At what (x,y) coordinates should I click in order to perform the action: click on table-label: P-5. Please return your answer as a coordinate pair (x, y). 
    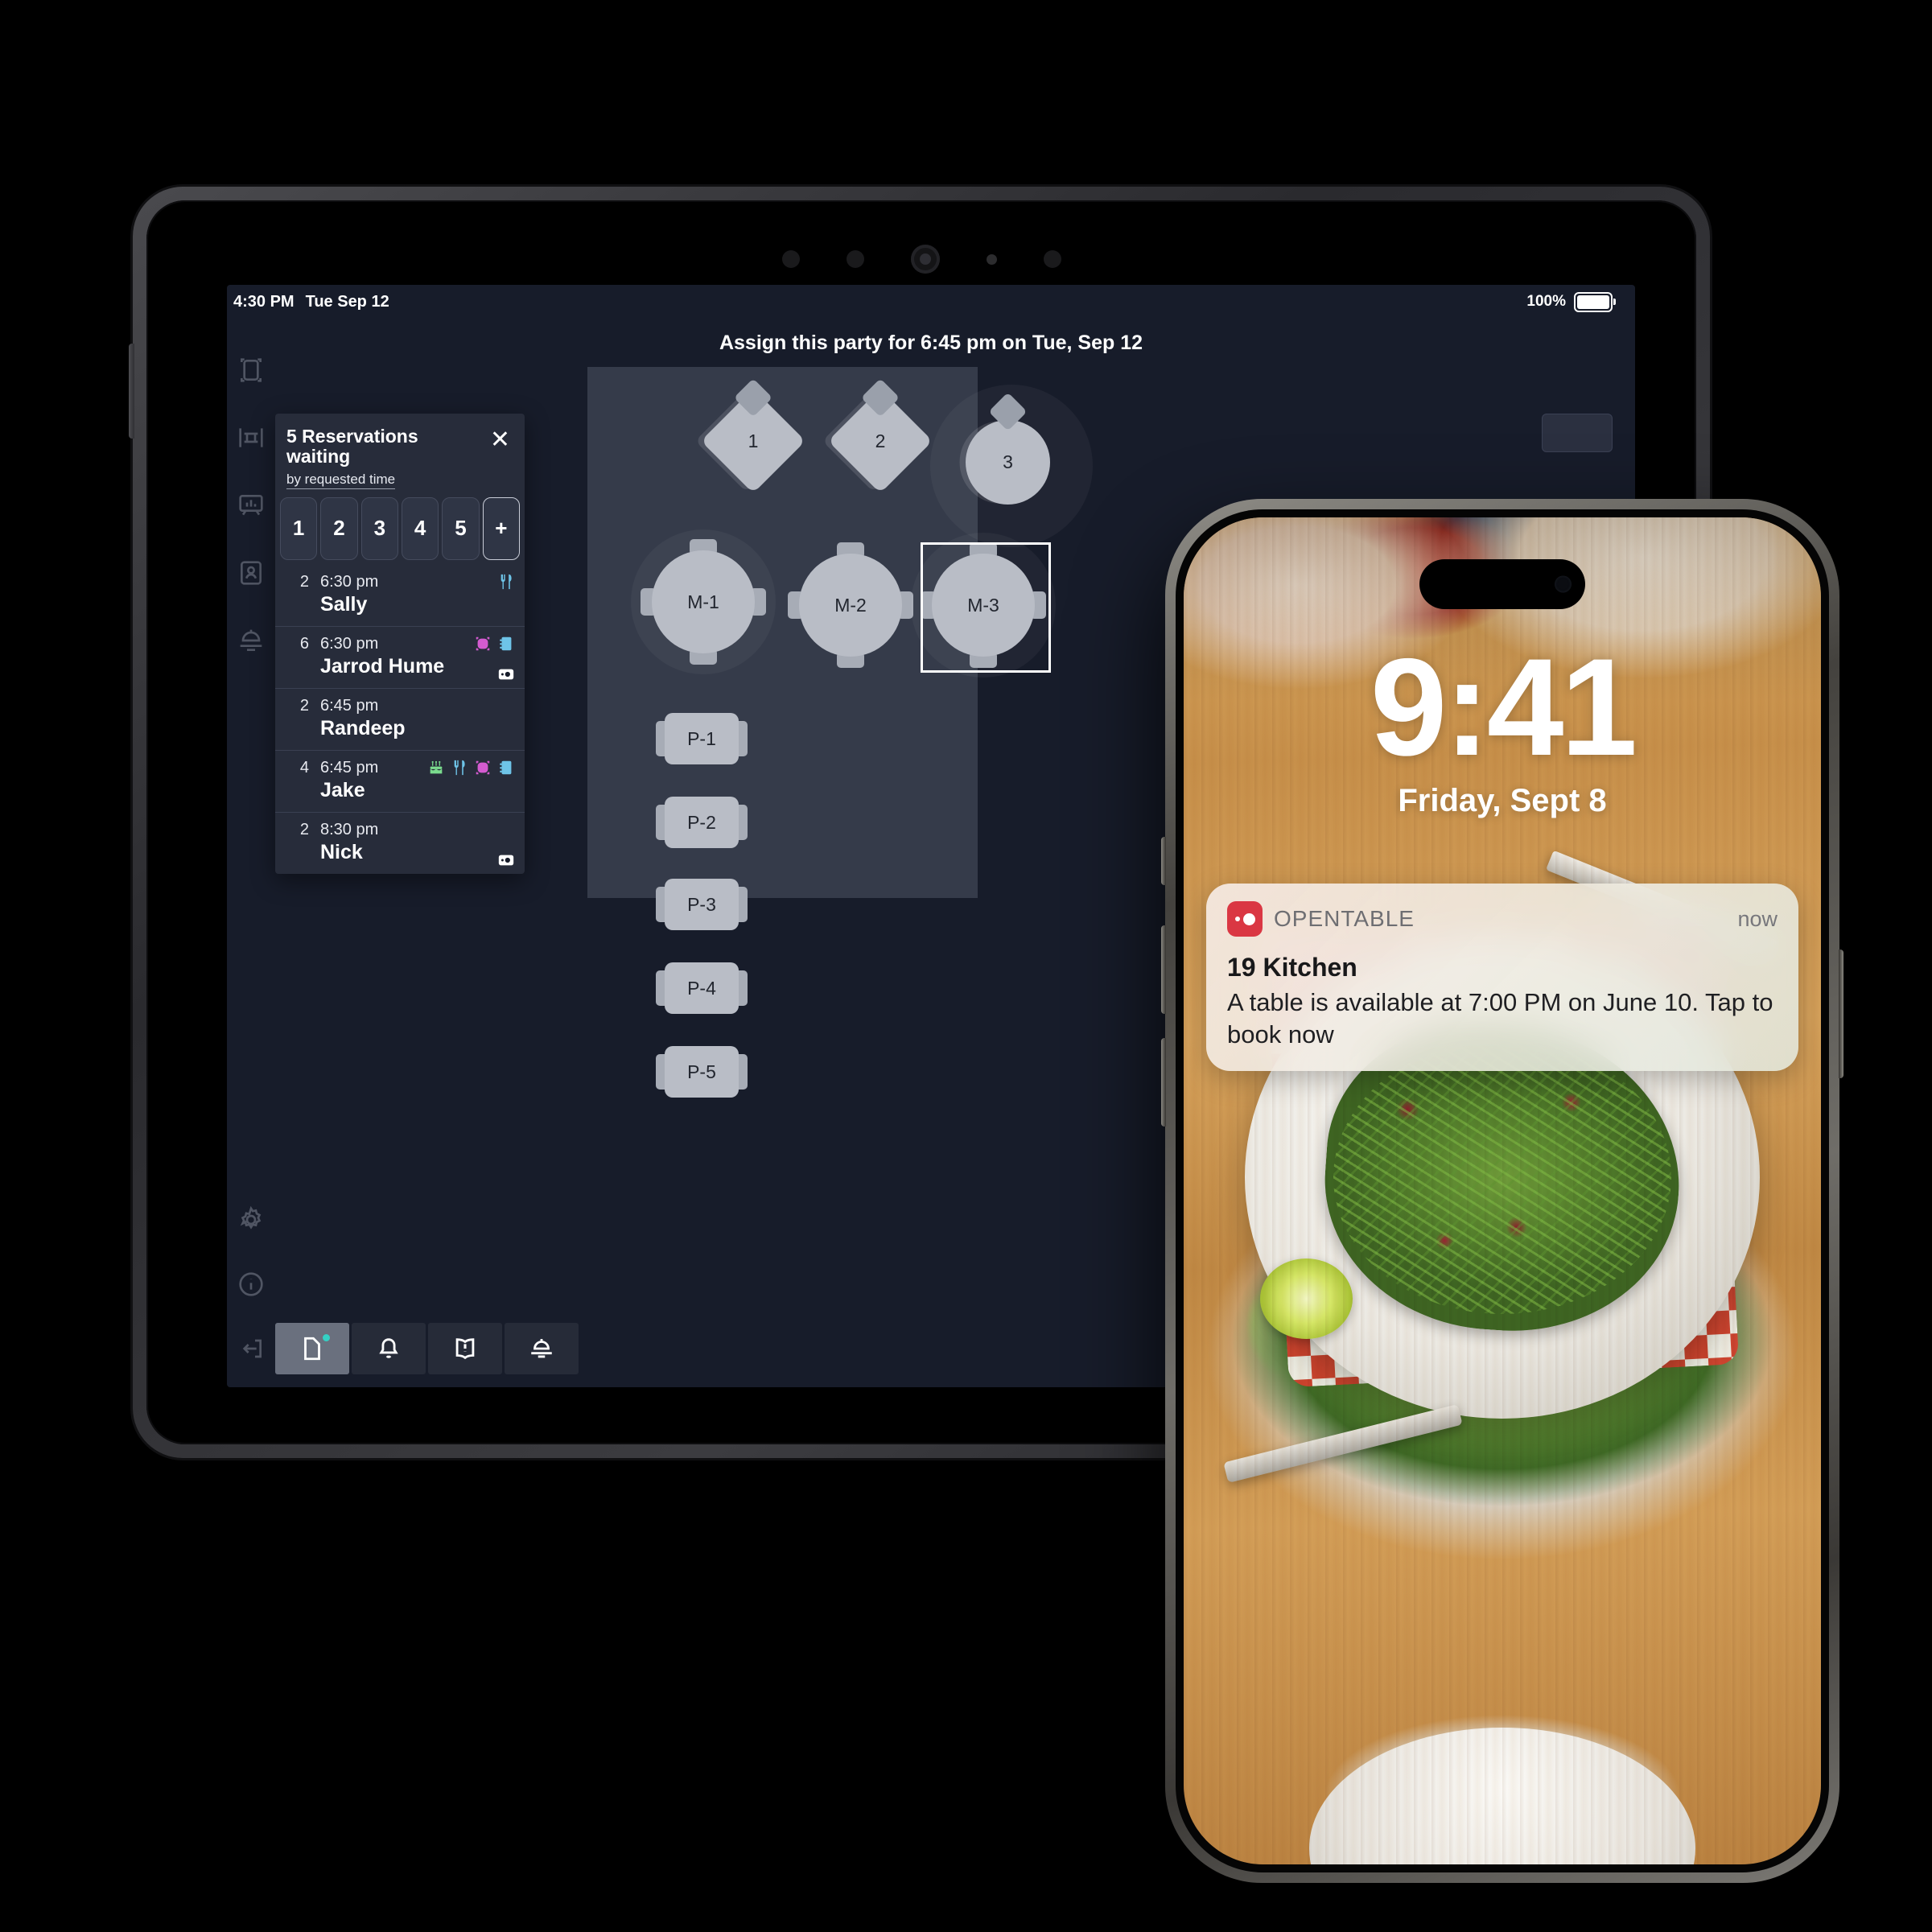
    Looking at the image, I should click on (701, 1071).